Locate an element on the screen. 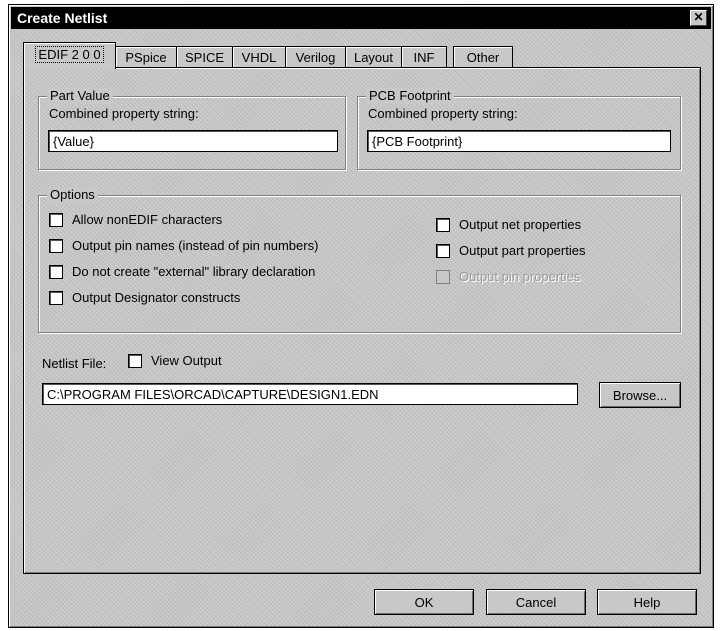 The width and height of the screenshot is (722, 631). output-net-properties-label: Output net properties is located at coordinates (520, 224).